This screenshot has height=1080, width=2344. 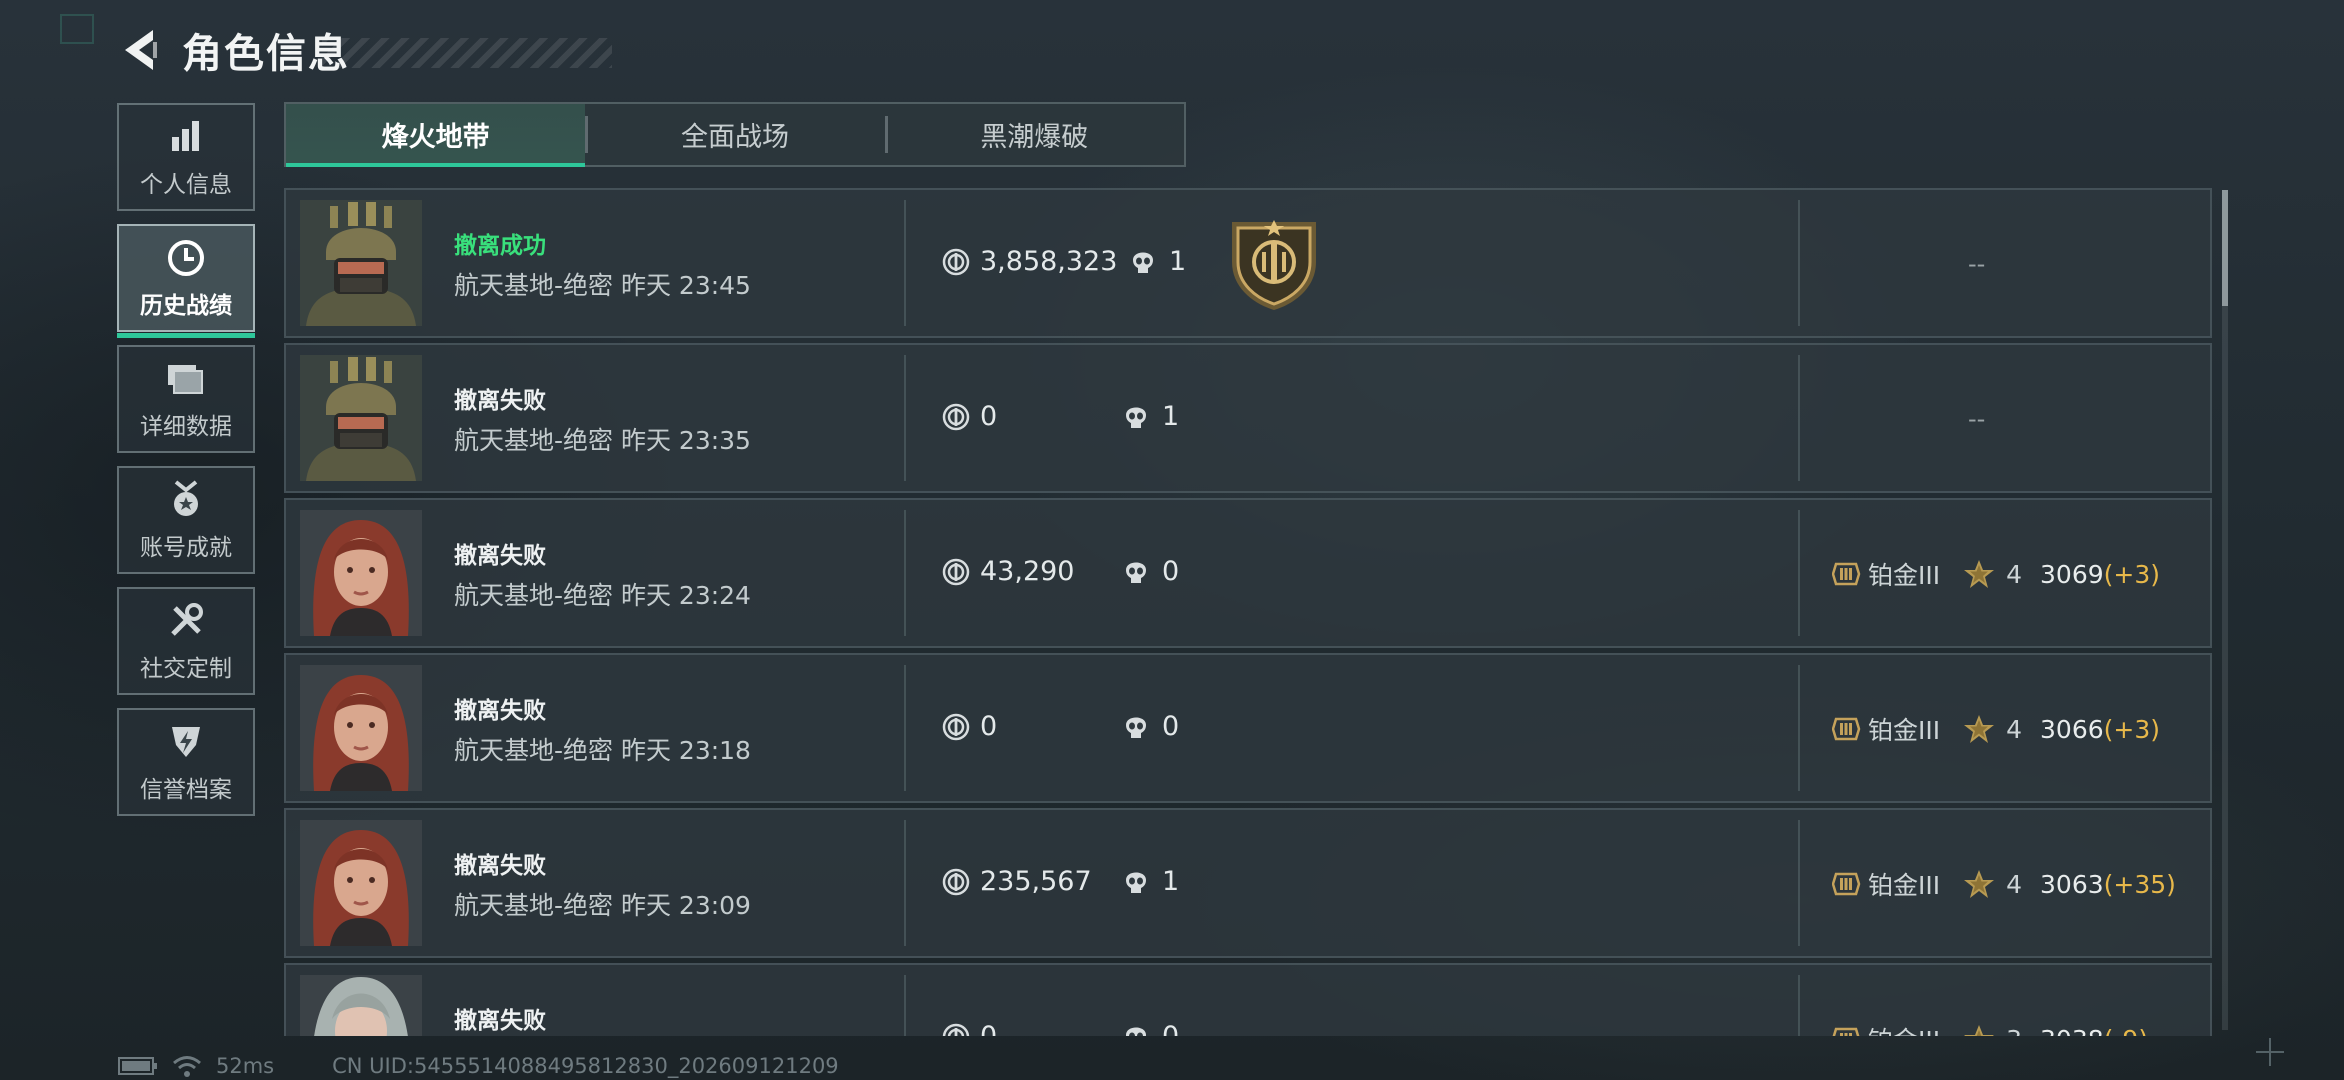 I want to click on sidebar-item-social-custom: 社交定制, so click(x=186, y=641).